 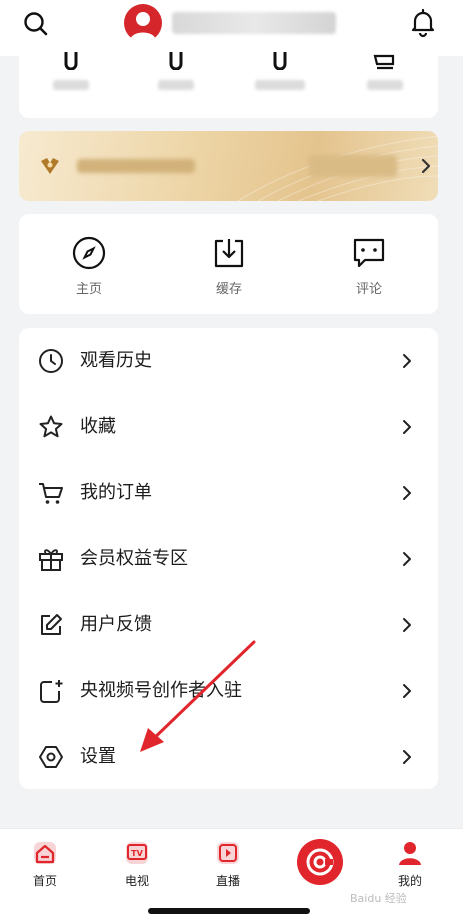 I want to click on tab-profile: 我的, so click(x=410, y=864).